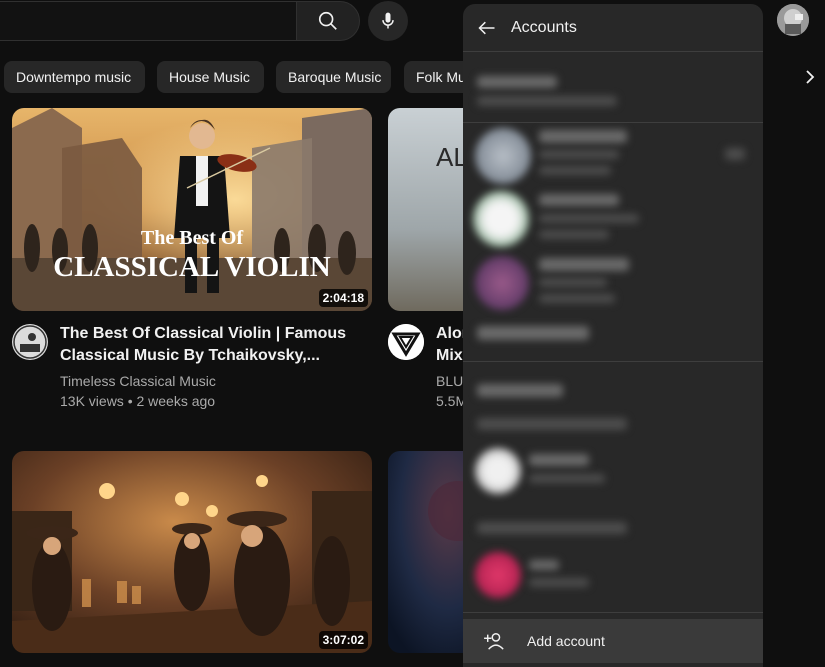 The height and width of the screenshot is (667, 825). What do you see at coordinates (343, 298) in the screenshot?
I see `video-duration: 2:04:18` at bounding box center [343, 298].